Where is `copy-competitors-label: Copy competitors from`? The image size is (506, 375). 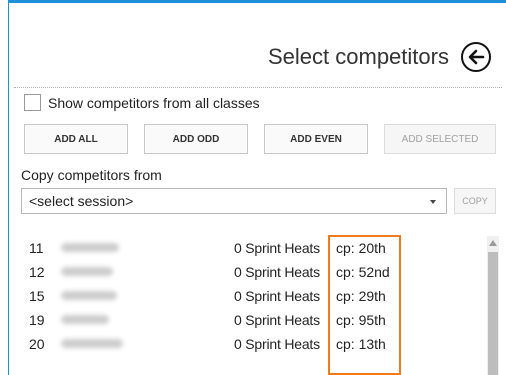 copy-competitors-label: Copy competitors from is located at coordinates (91, 175).